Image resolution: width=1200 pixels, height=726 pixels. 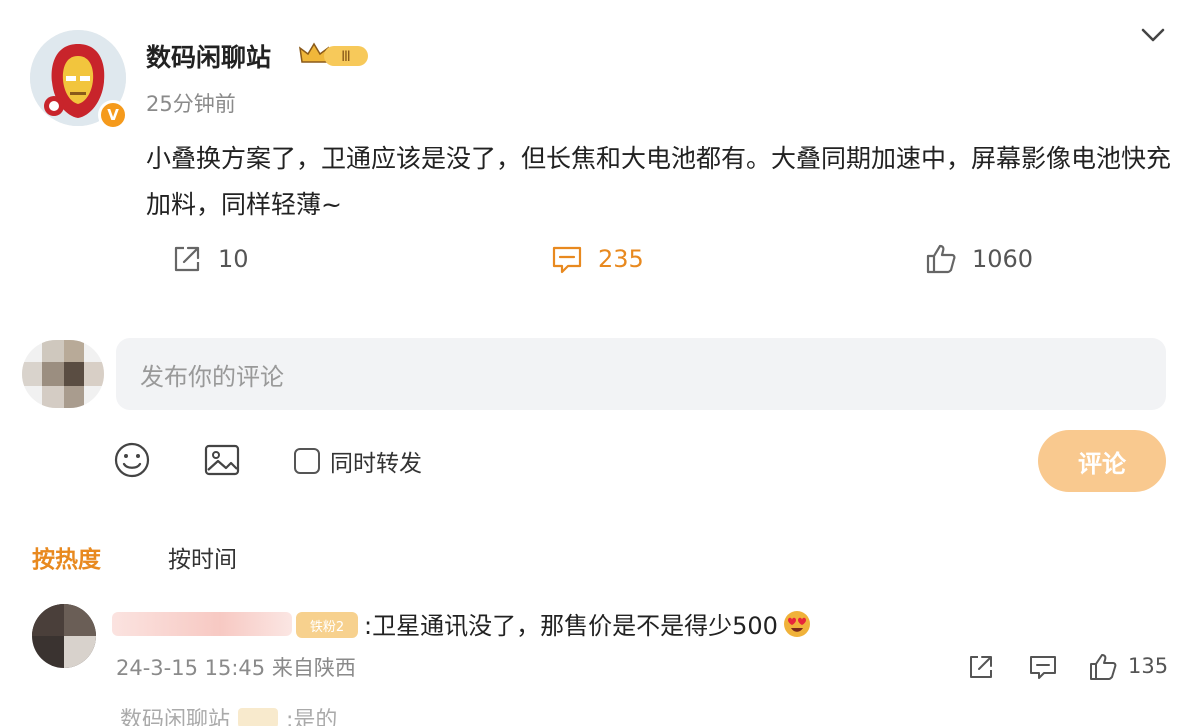 What do you see at coordinates (1148, 666) in the screenshot?
I see `reply-like-count: 135` at bounding box center [1148, 666].